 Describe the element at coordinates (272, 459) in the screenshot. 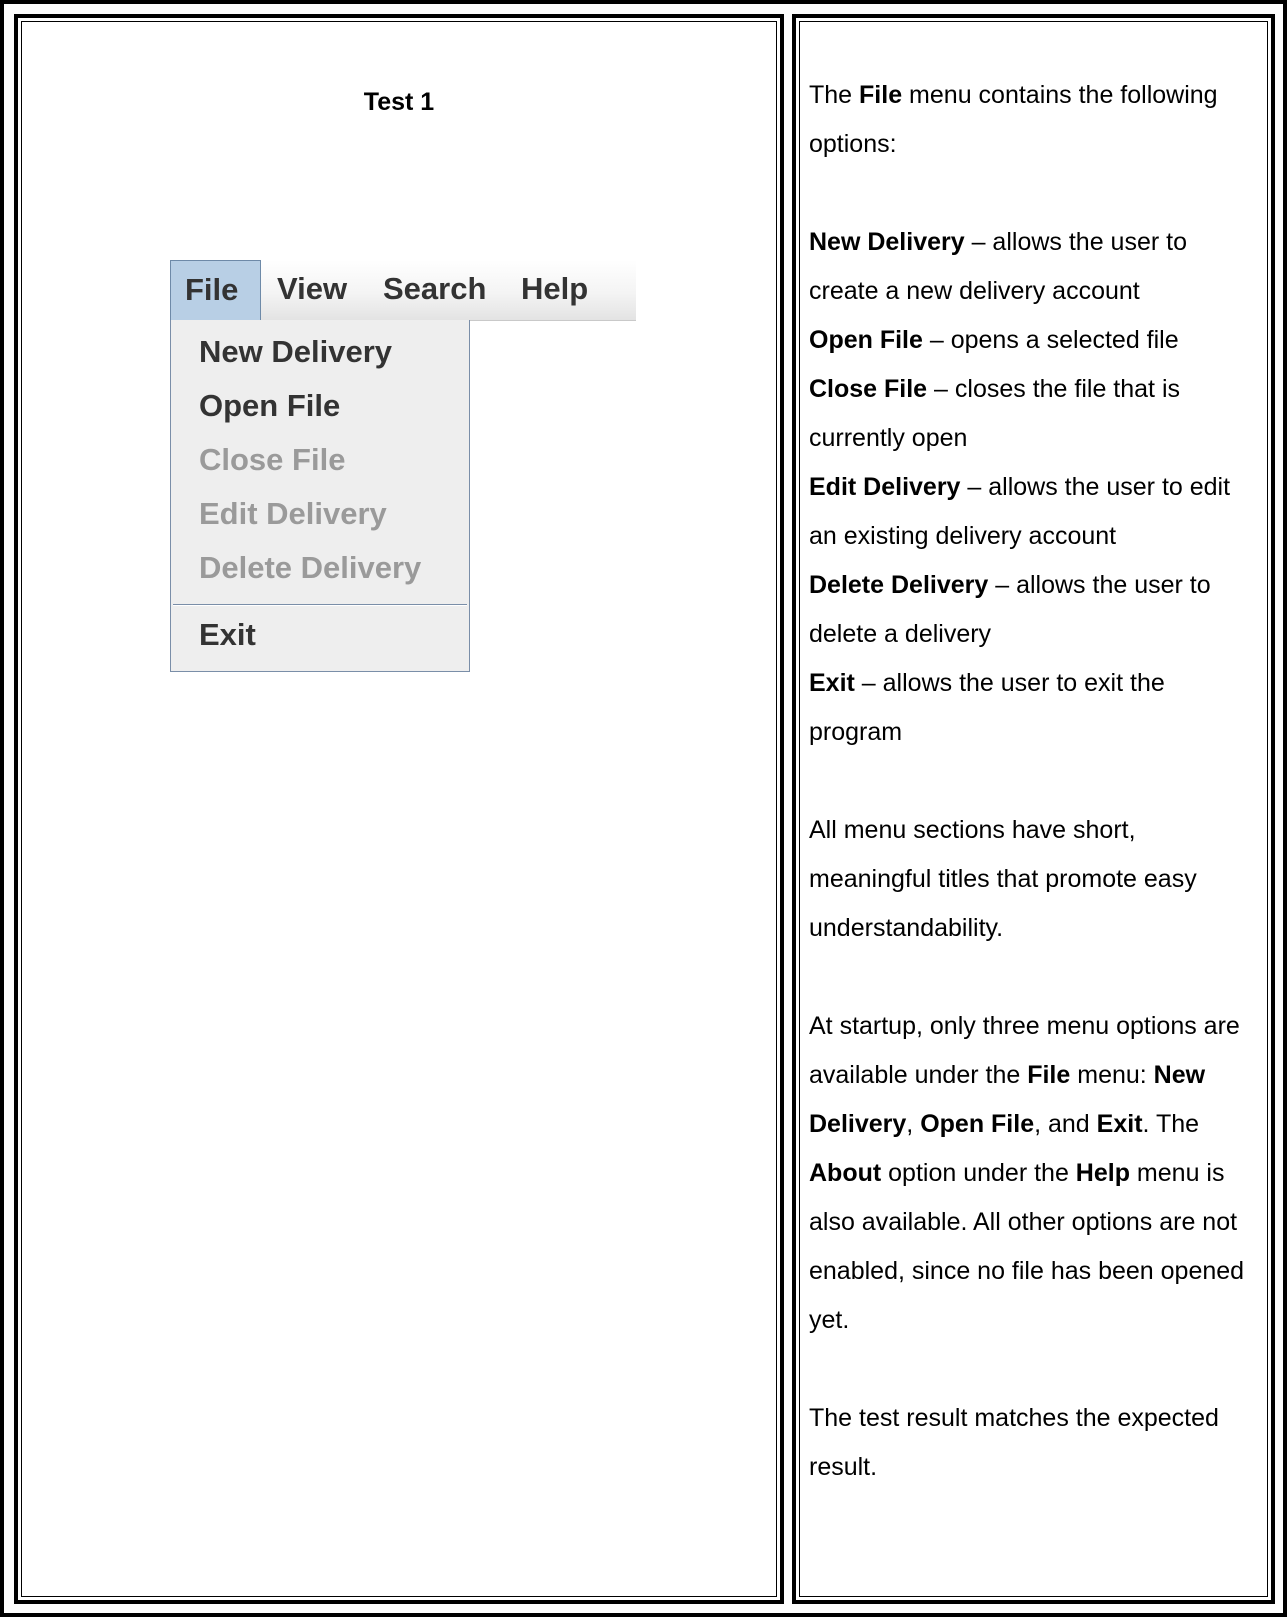

I see `menu-option-close-file: Close File` at that location.